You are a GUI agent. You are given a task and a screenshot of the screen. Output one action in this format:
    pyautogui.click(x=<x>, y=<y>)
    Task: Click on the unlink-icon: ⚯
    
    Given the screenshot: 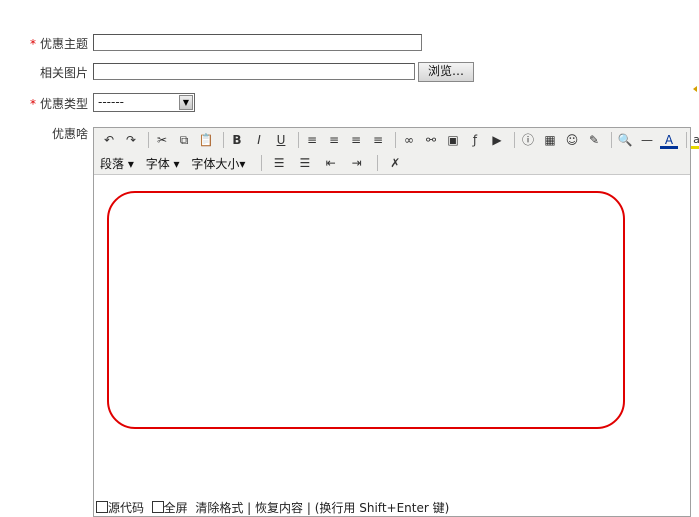 What is the action you would take?
    pyautogui.click(x=431, y=140)
    